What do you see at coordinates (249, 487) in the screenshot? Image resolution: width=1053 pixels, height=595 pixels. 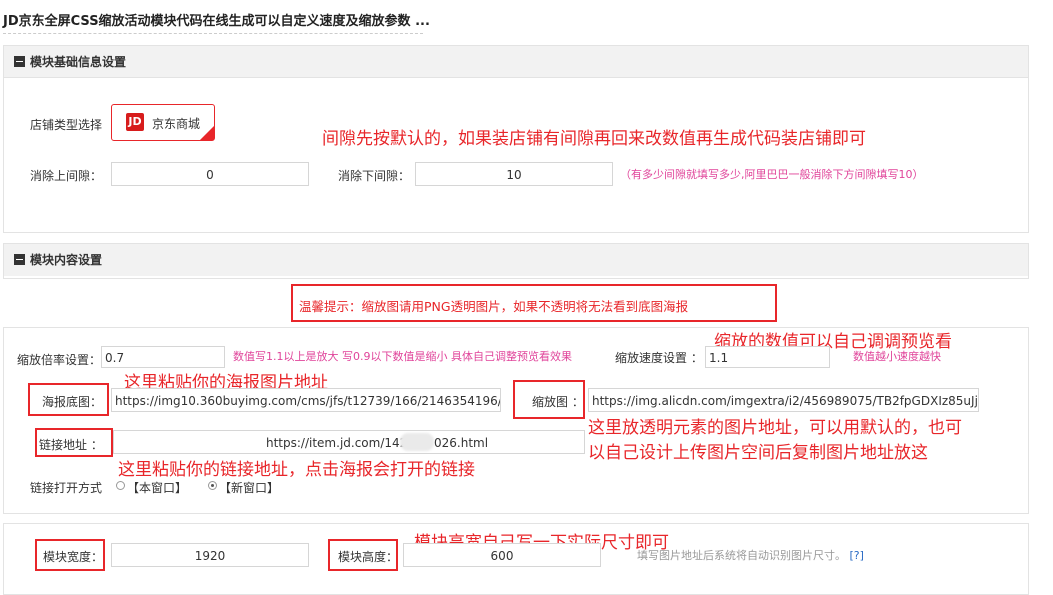 I see `open-new-label: 【新窗口】` at bounding box center [249, 487].